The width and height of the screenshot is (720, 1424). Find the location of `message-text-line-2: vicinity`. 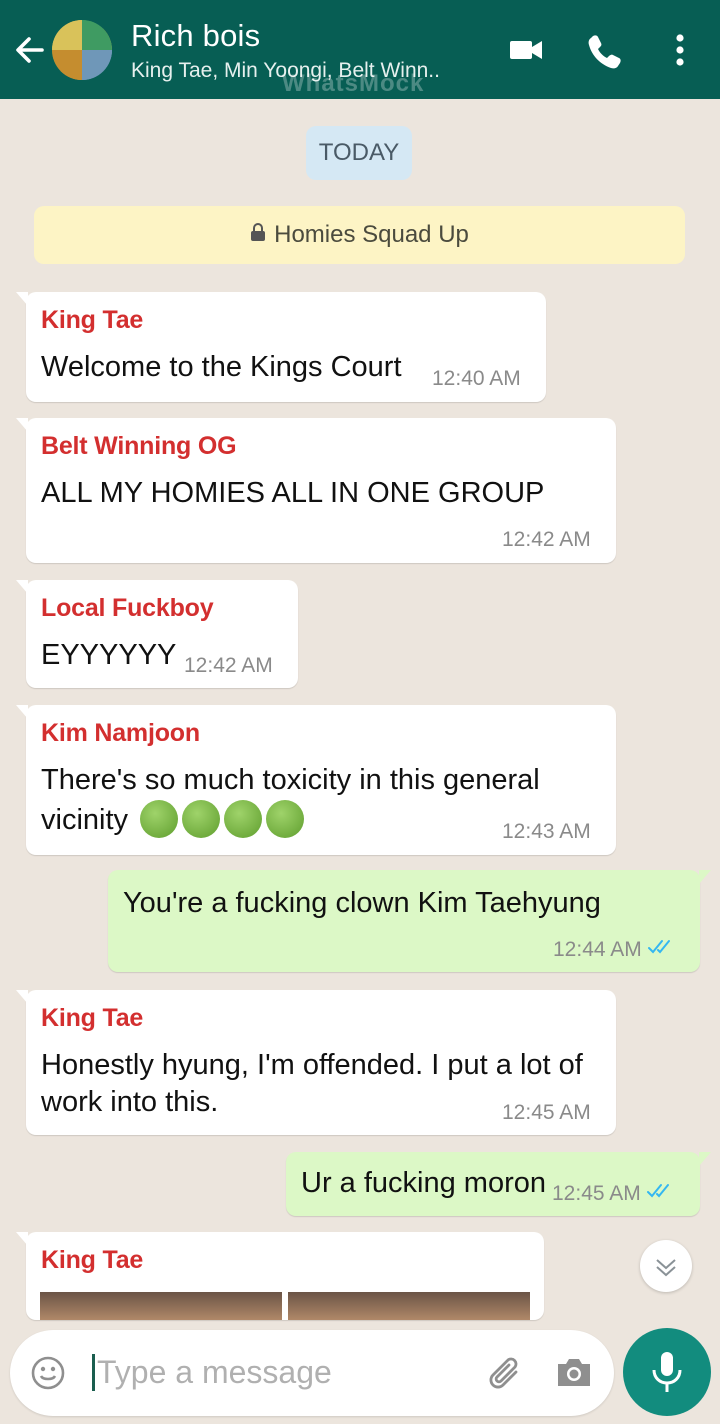

message-text-line-2: vicinity is located at coordinates (173, 820).